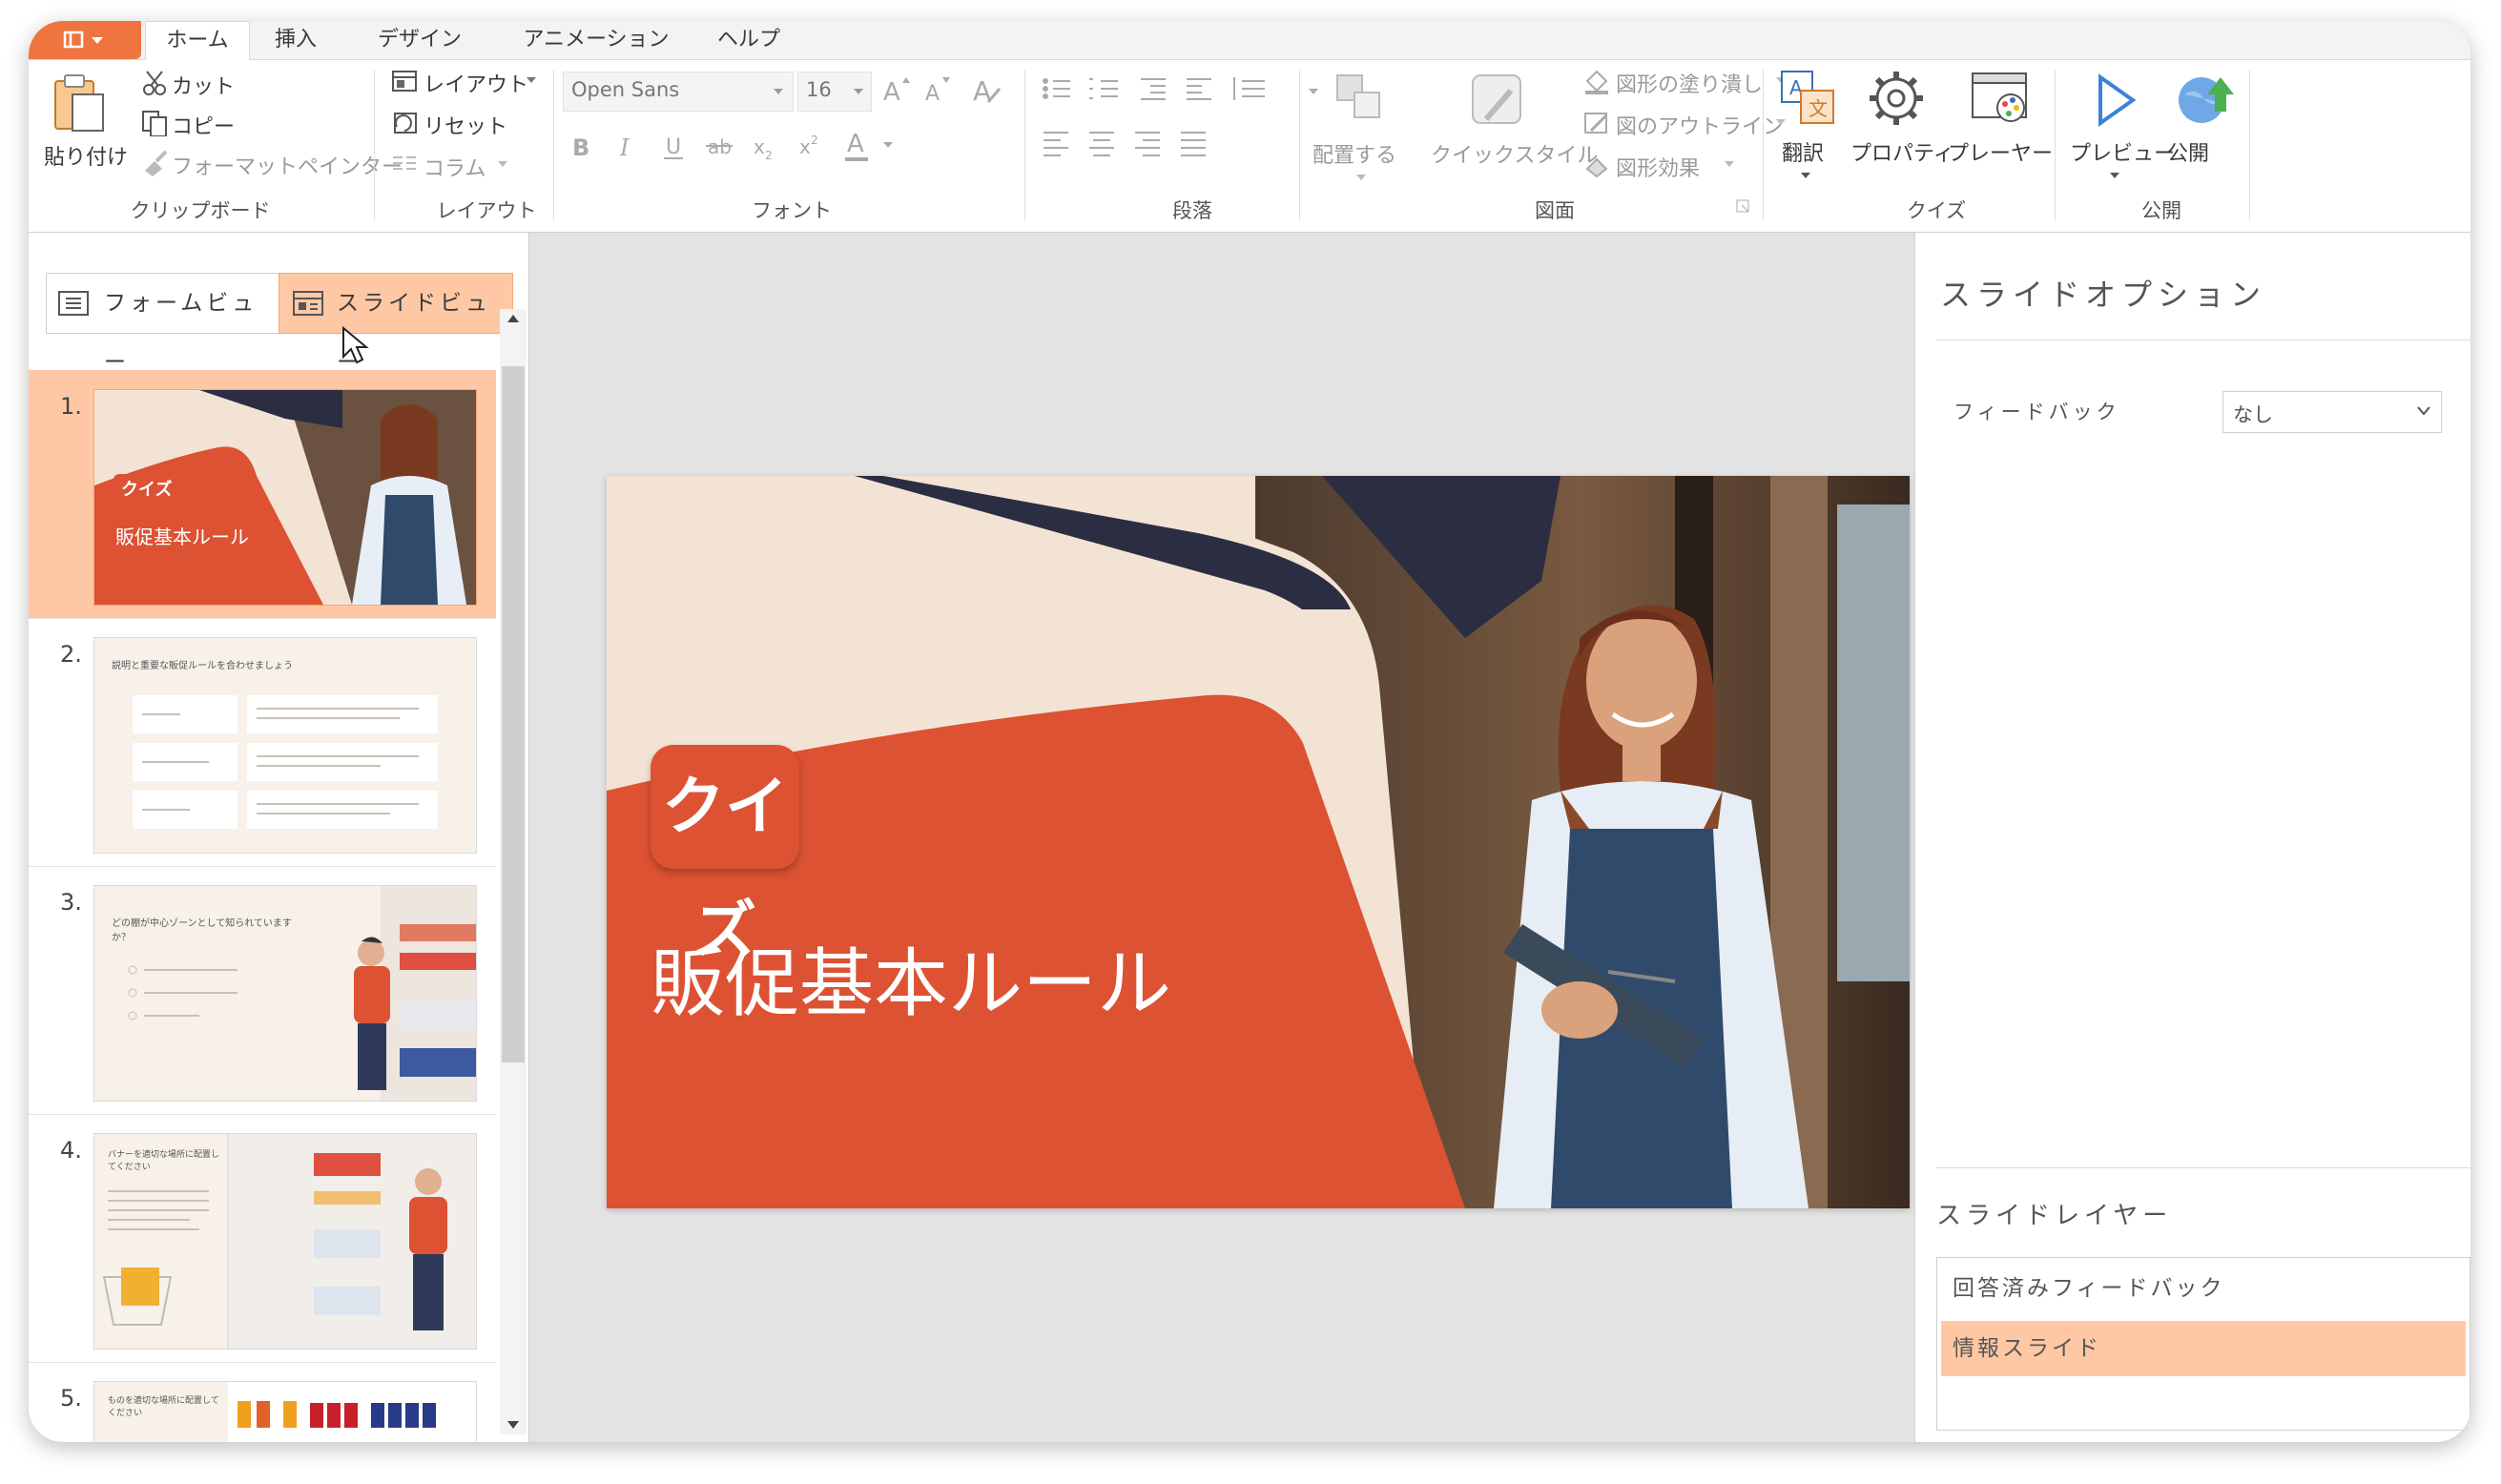 This screenshot has width=2501, height=1484. What do you see at coordinates (285, 762) in the screenshot?
I see `matching-table-graphic` at bounding box center [285, 762].